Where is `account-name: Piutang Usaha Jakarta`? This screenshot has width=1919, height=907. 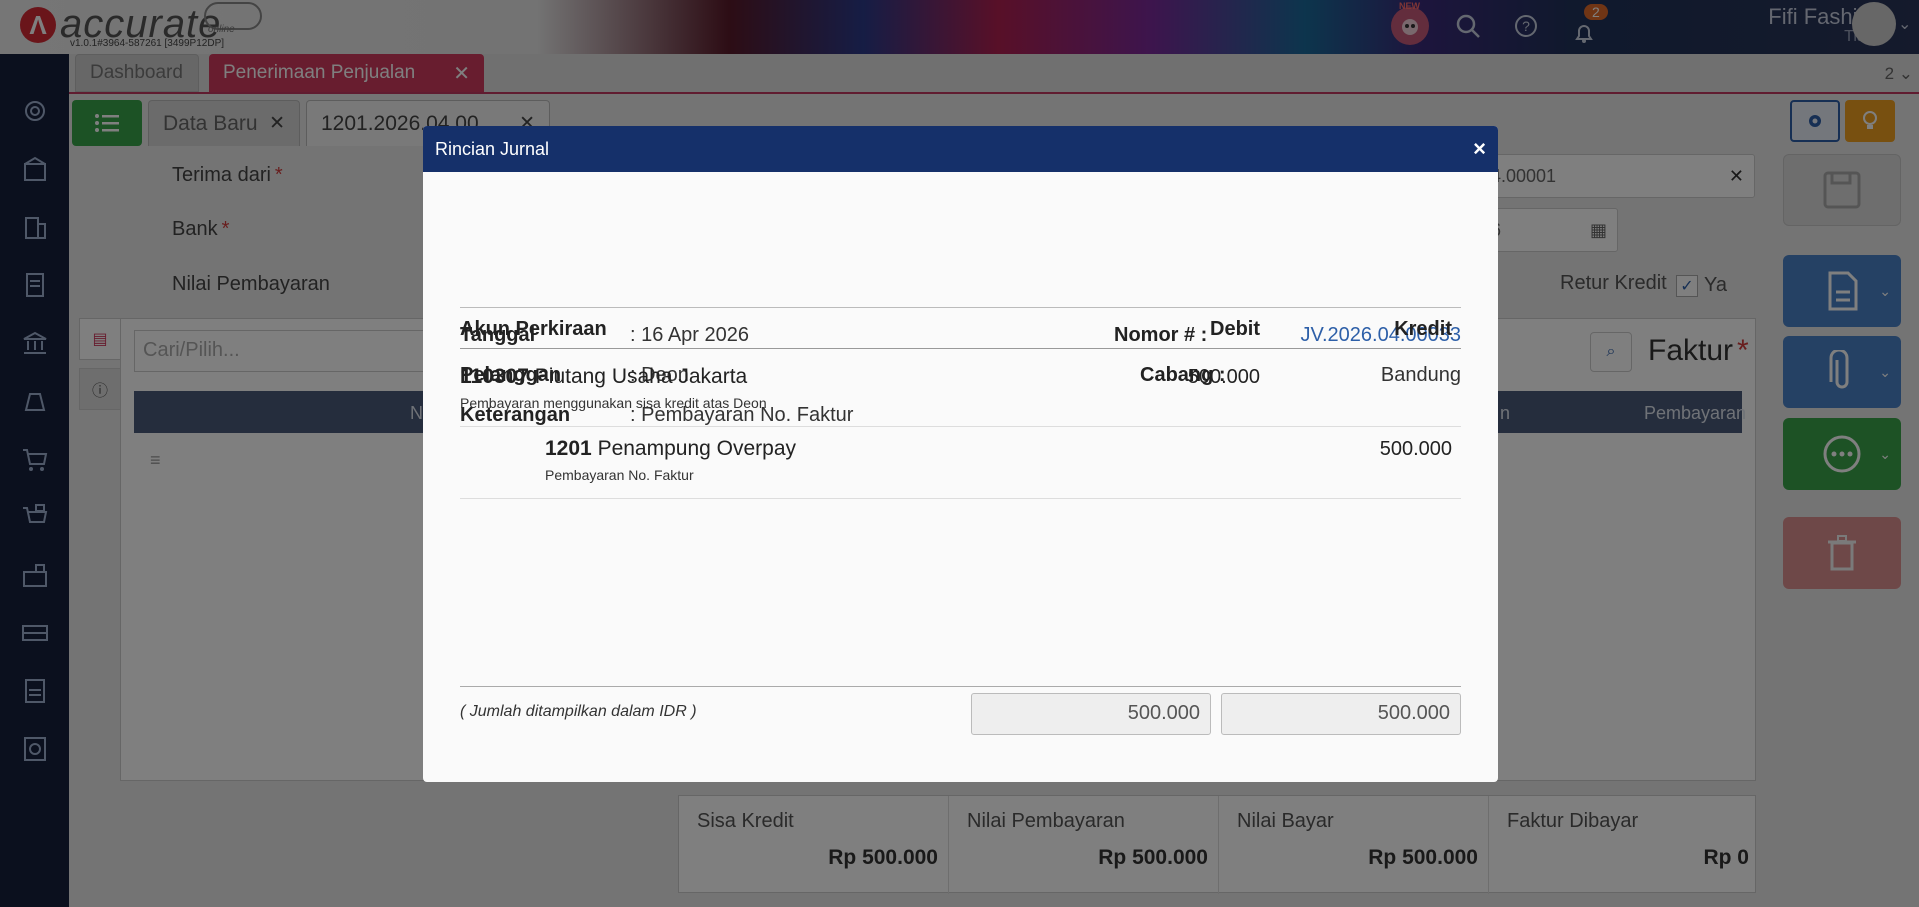
account-name: Piutang Usaha Jakarta is located at coordinates (641, 376).